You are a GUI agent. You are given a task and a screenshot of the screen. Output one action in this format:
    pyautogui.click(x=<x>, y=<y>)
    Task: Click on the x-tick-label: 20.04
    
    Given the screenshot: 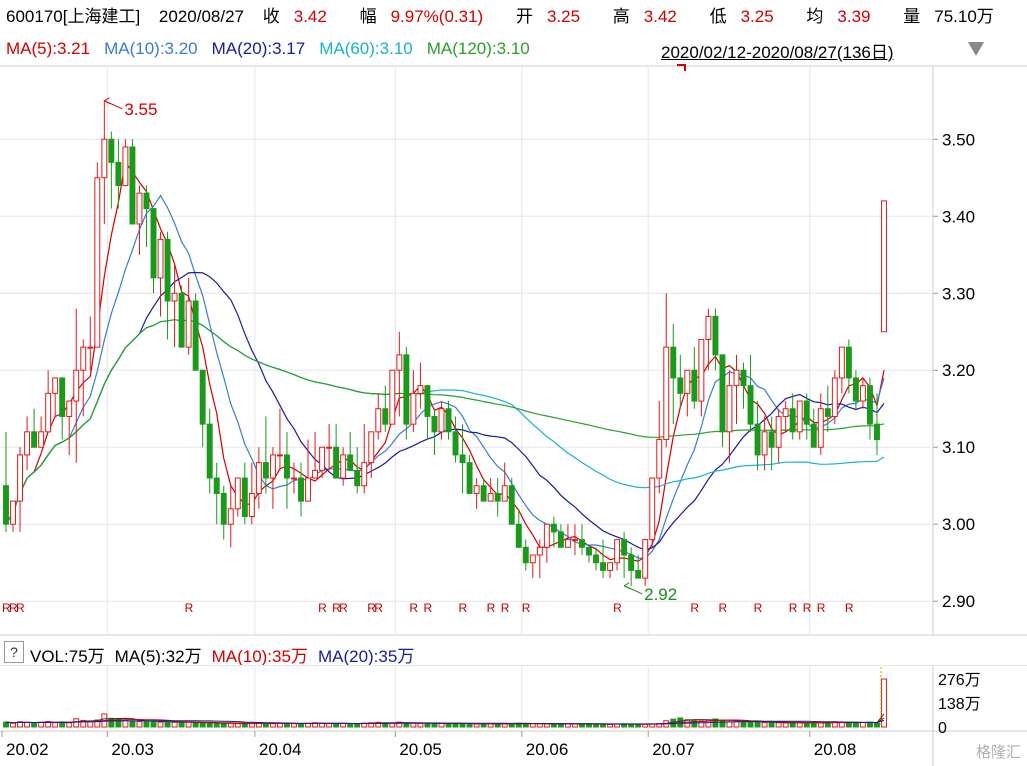 What is the action you would take?
    pyautogui.click(x=280, y=749)
    